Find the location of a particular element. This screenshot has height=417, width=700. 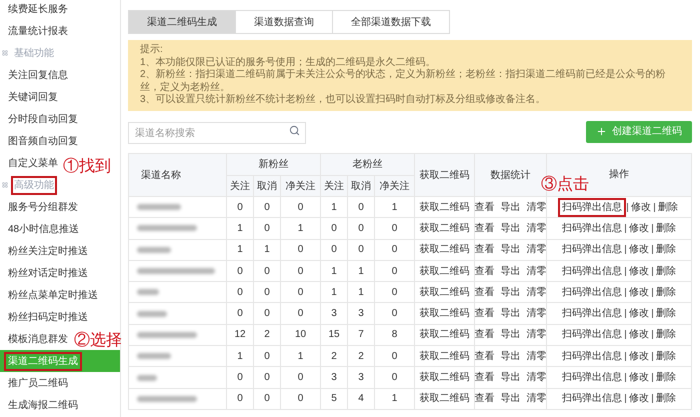

table-cell: 1 is located at coordinates (394, 207).